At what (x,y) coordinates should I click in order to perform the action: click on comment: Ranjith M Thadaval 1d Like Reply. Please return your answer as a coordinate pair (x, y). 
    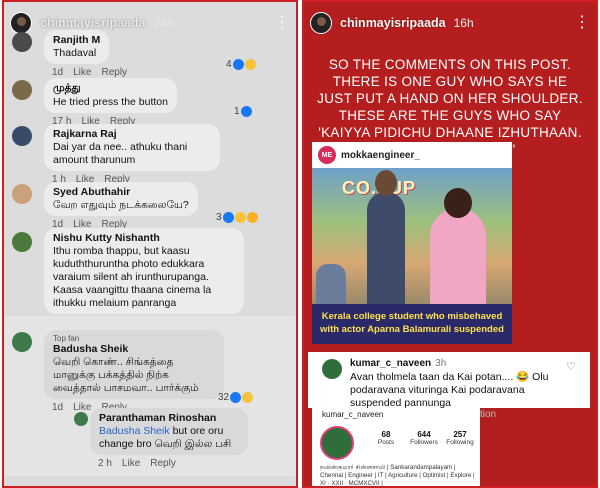
    Looking at the image, I should click on (85, 54).